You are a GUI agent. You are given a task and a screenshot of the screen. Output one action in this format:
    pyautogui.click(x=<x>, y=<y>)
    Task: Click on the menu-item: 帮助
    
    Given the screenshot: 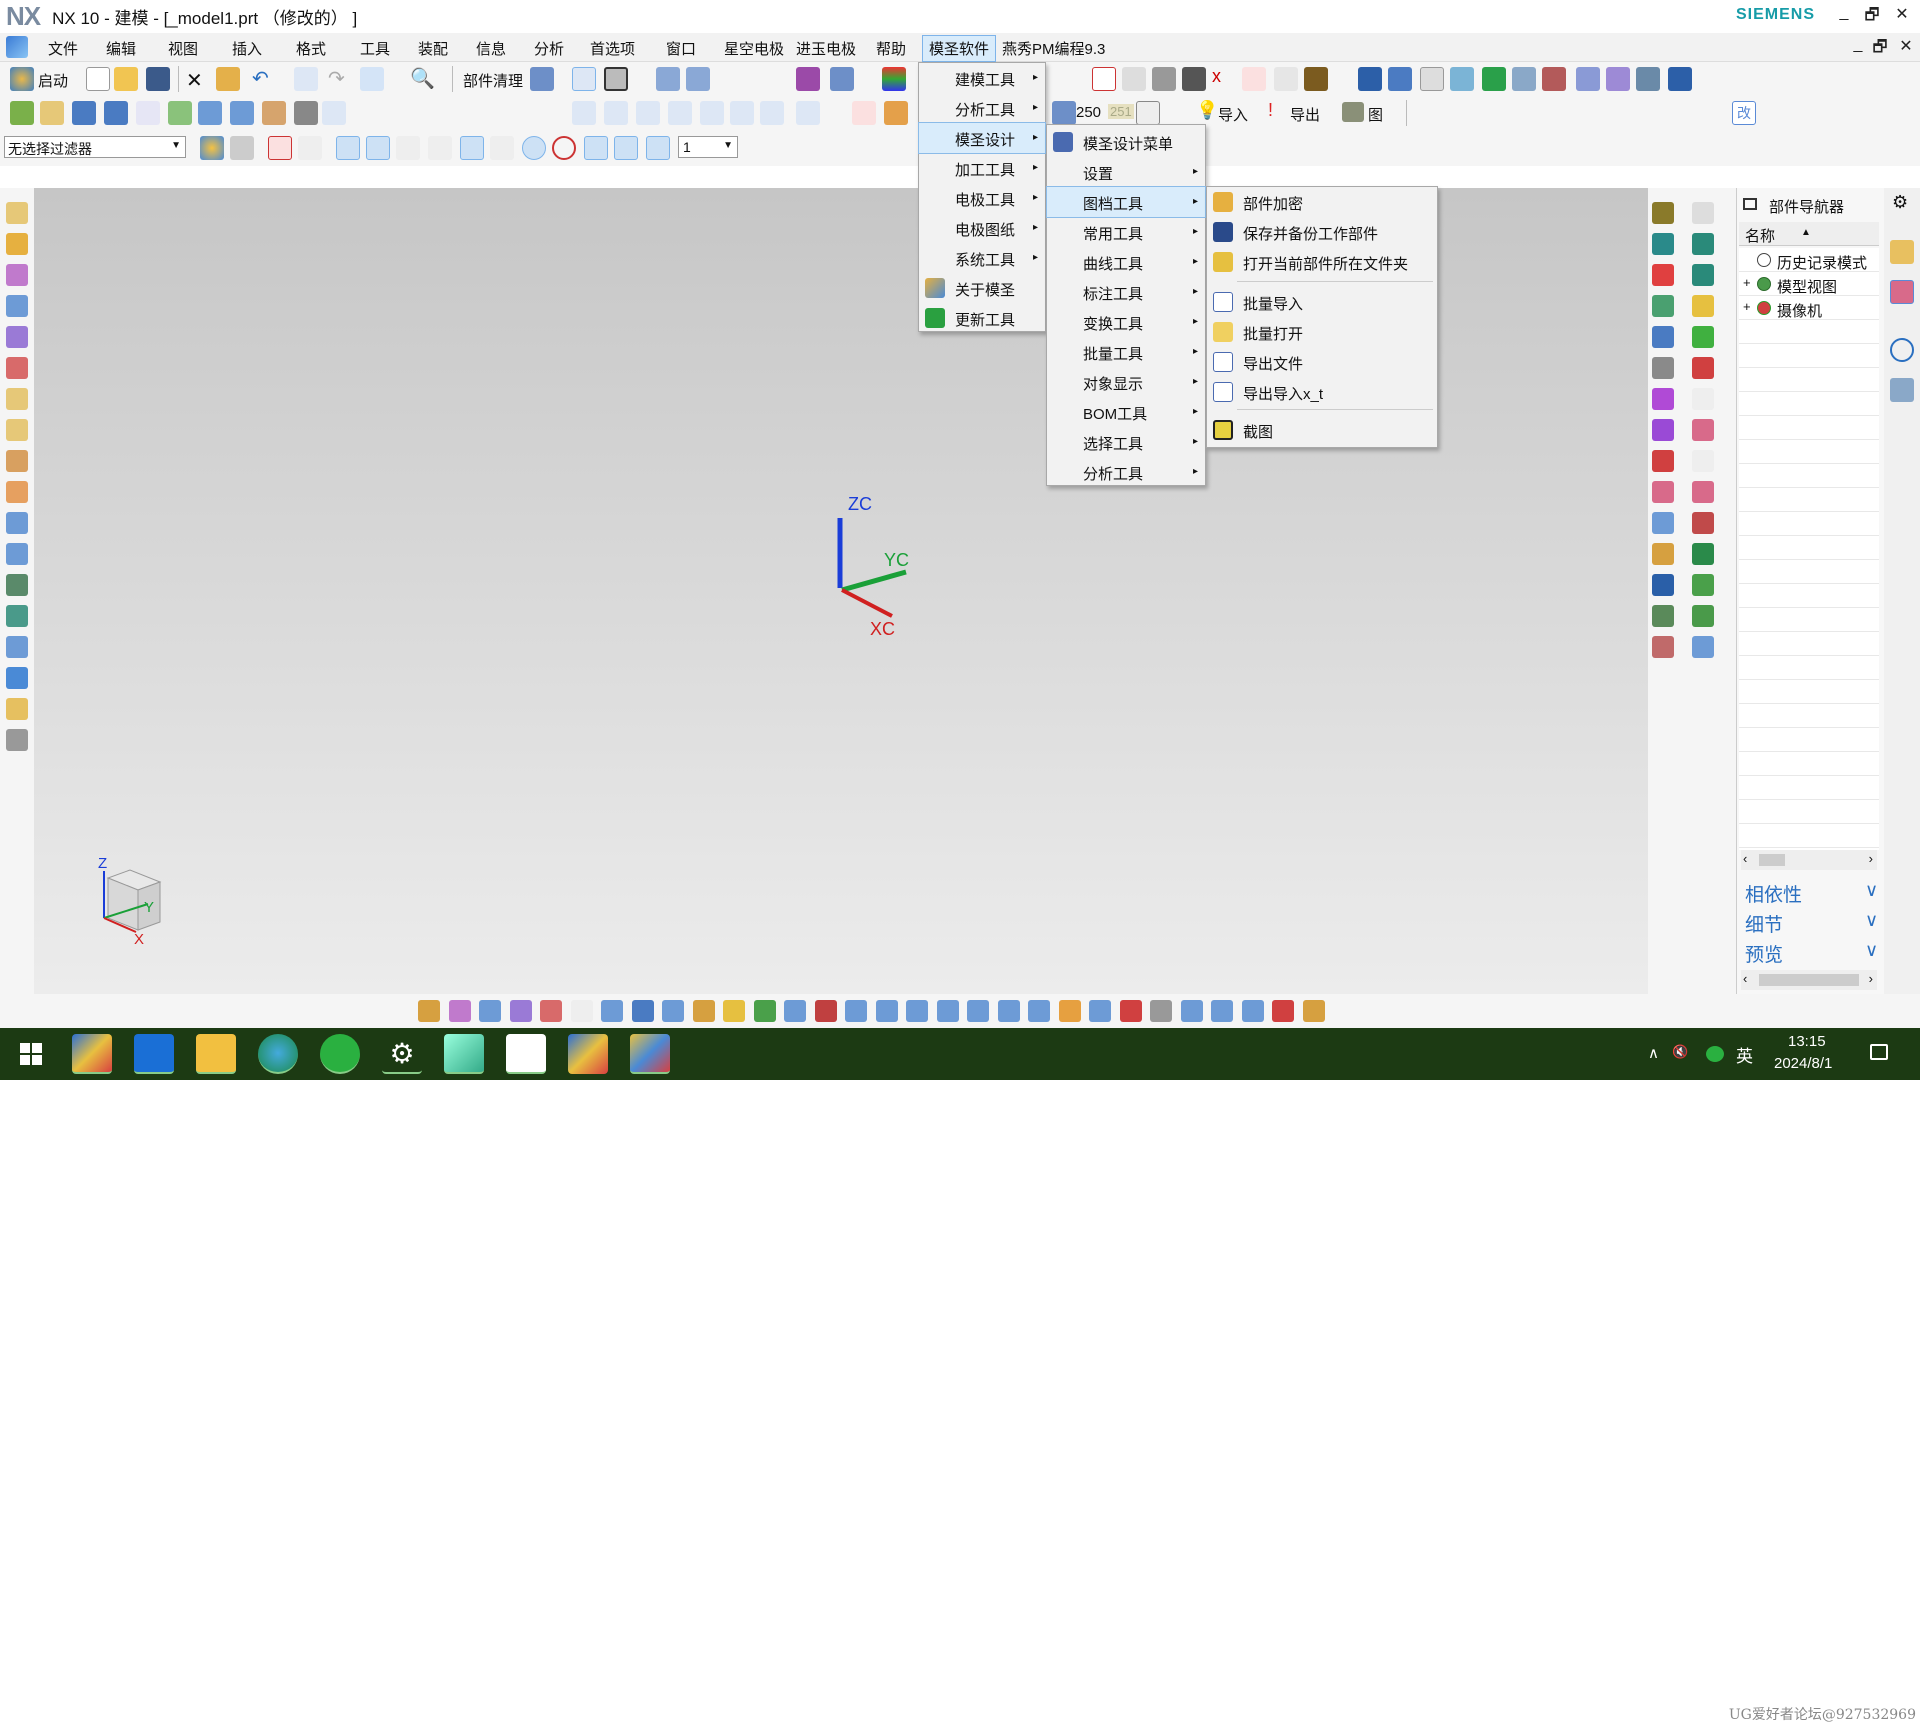 What is the action you would take?
    pyautogui.click(x=891, y=48)
    